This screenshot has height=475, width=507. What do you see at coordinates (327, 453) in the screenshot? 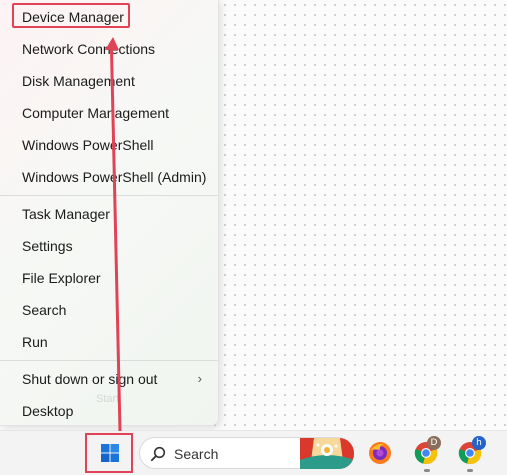
I see `search-highlight-illustration` at bounding box center [327, 453].